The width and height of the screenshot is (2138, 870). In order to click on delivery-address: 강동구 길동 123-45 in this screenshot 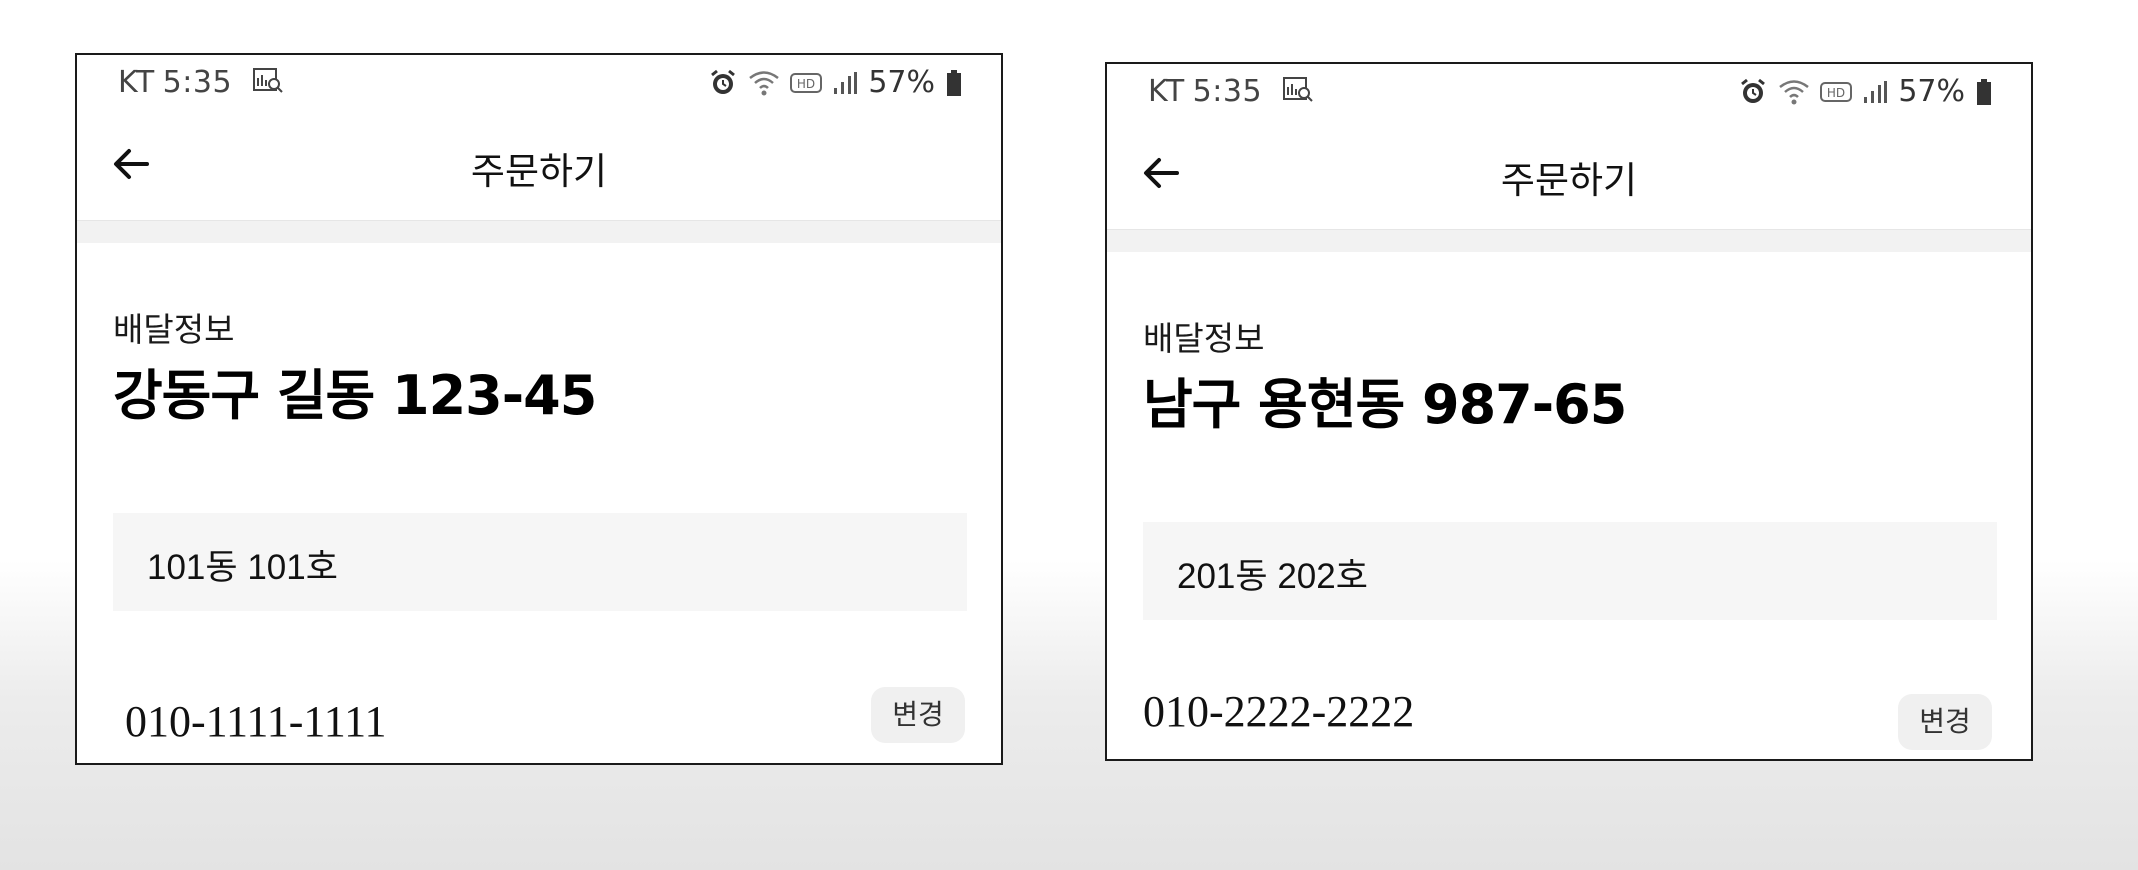, I will do `click(355, 395)`.